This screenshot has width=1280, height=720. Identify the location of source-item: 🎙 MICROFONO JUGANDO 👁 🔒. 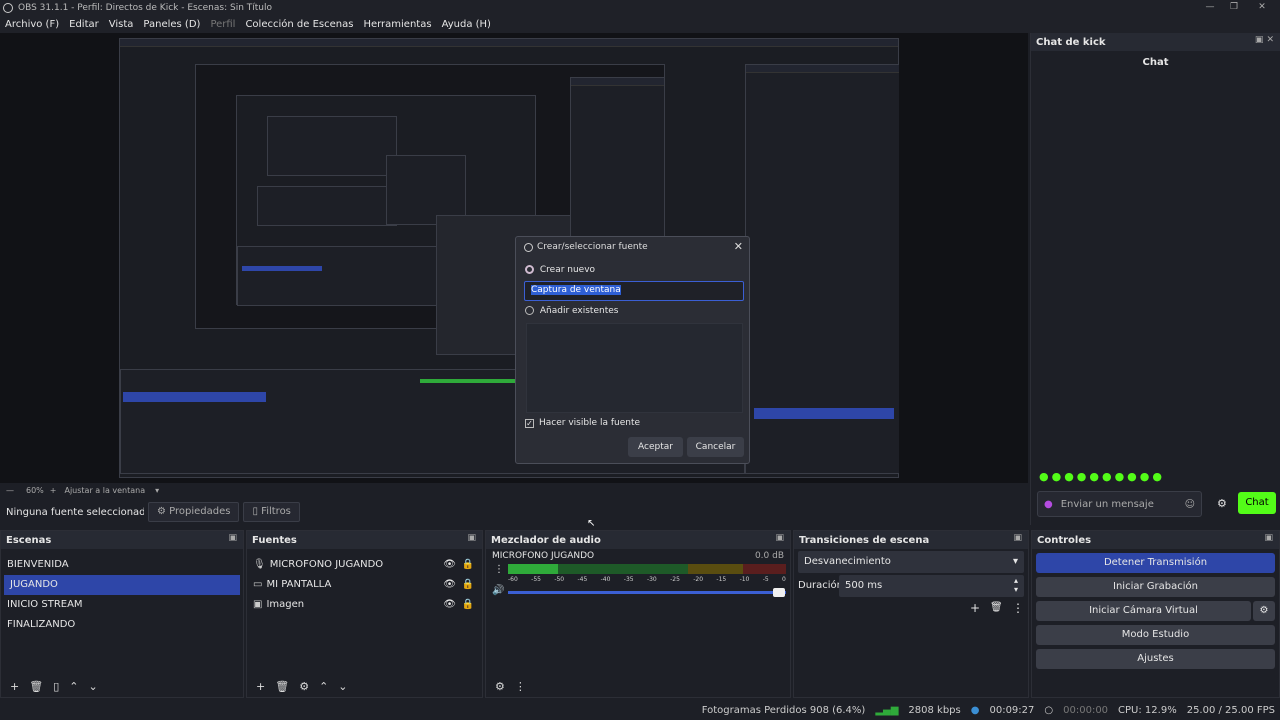
(364, 565).